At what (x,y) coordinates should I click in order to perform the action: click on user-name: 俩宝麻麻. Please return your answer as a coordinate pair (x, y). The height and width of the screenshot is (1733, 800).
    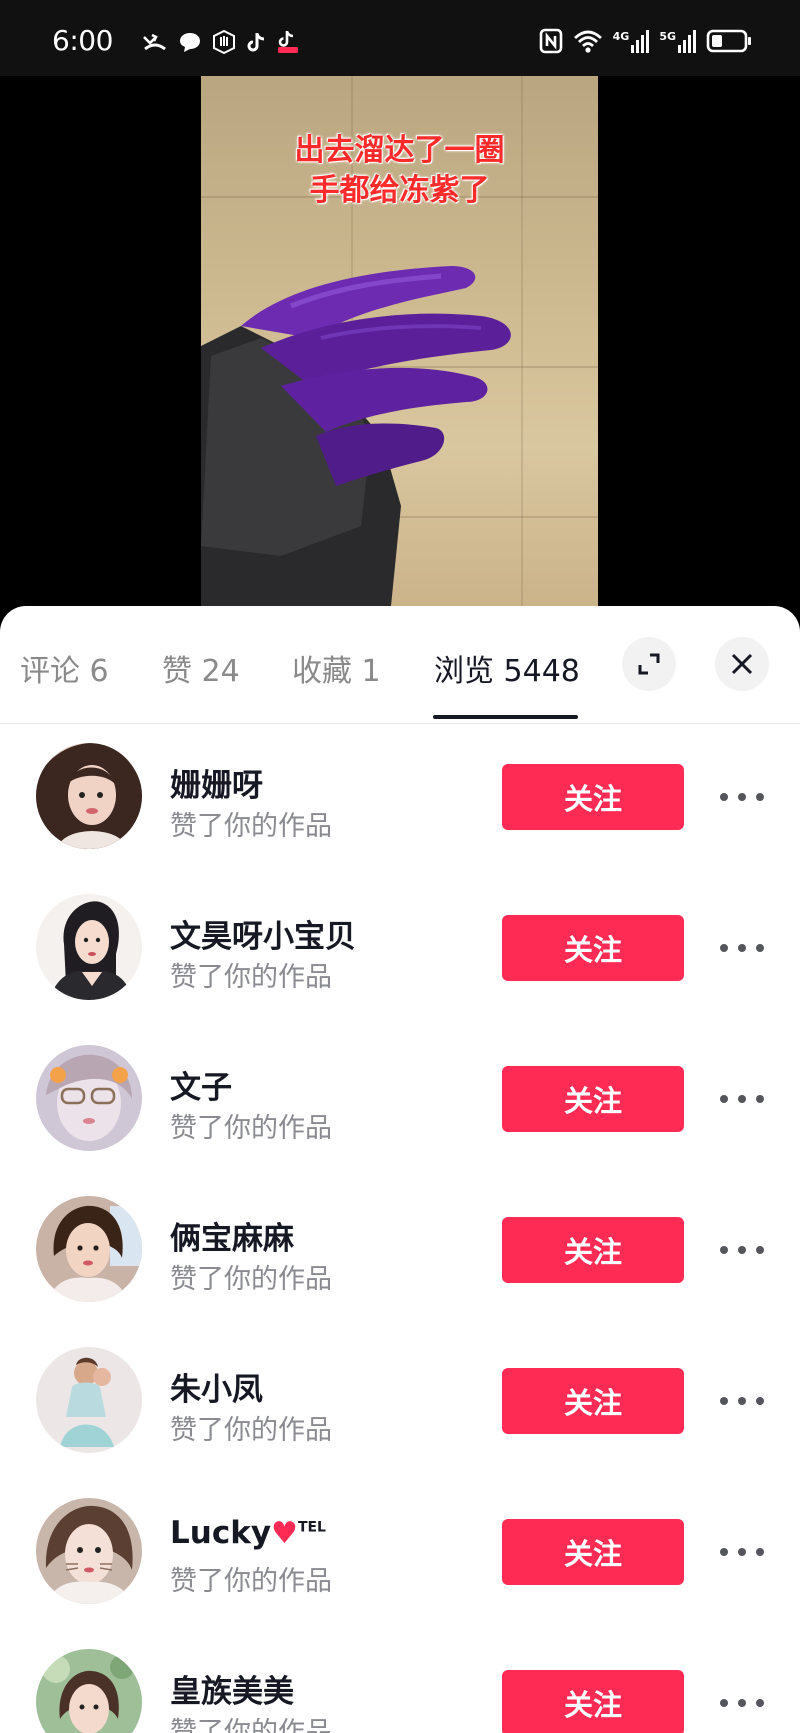
    Looking at the image, I should click on (232, 1235).